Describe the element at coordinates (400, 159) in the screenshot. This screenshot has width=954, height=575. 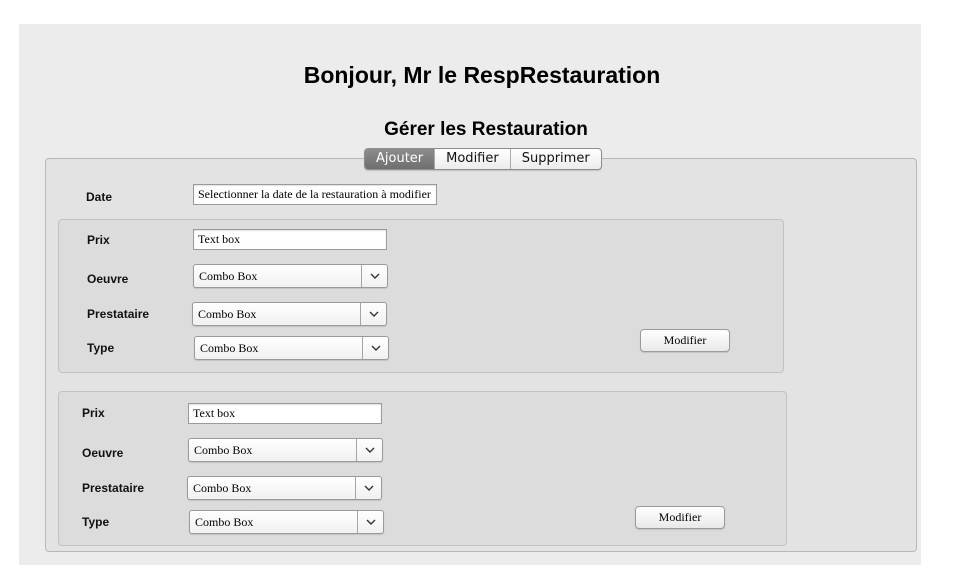
I see `tab-ajouter: Ajouter` at that location.